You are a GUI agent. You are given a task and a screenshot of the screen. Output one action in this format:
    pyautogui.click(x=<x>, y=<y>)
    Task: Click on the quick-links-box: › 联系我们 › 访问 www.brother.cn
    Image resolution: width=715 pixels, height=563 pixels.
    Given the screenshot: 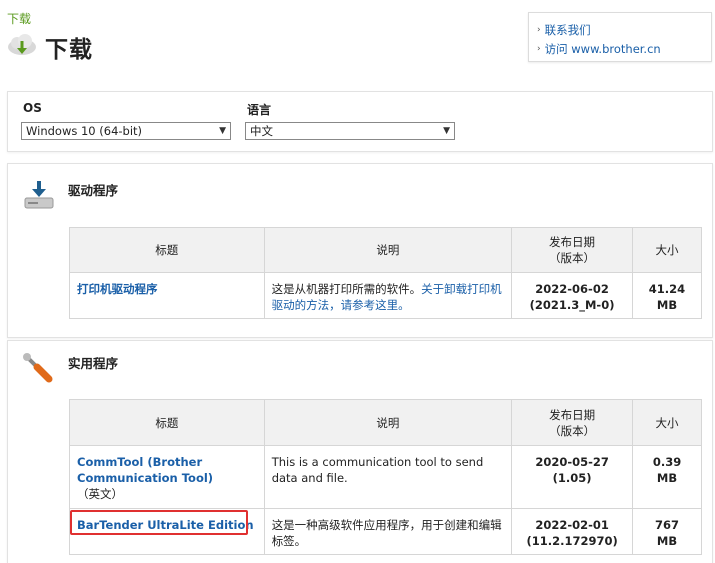 What is the action you would take?
    pyautogui.click(x=620, y=37)
    